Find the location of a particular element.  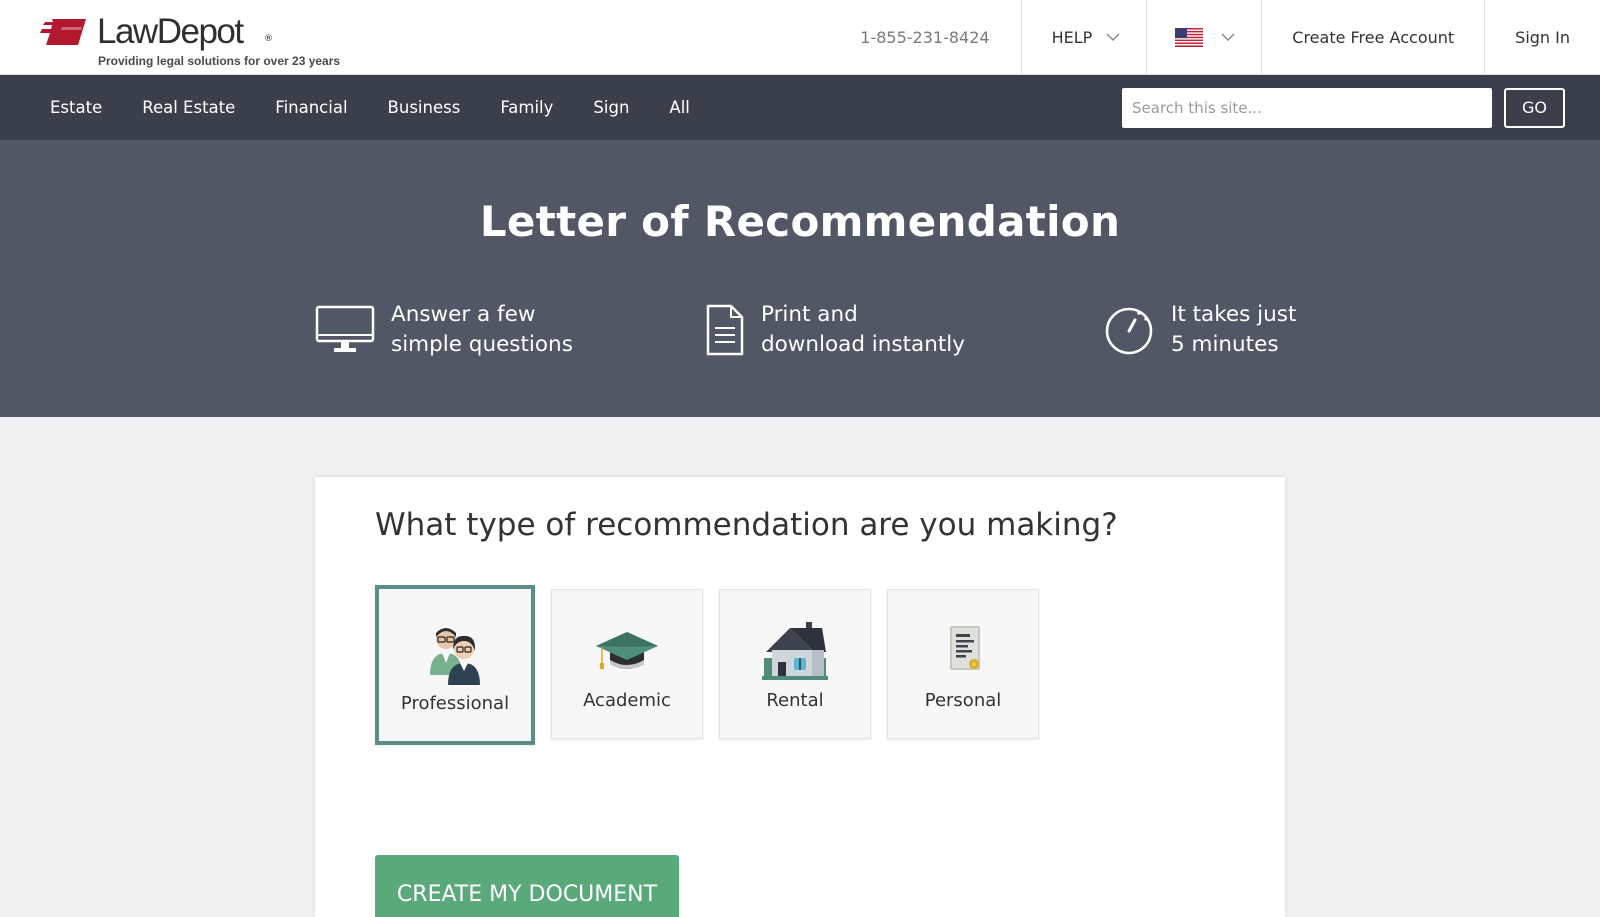

feature-line: download instantly is located at coordinates (863, 344).